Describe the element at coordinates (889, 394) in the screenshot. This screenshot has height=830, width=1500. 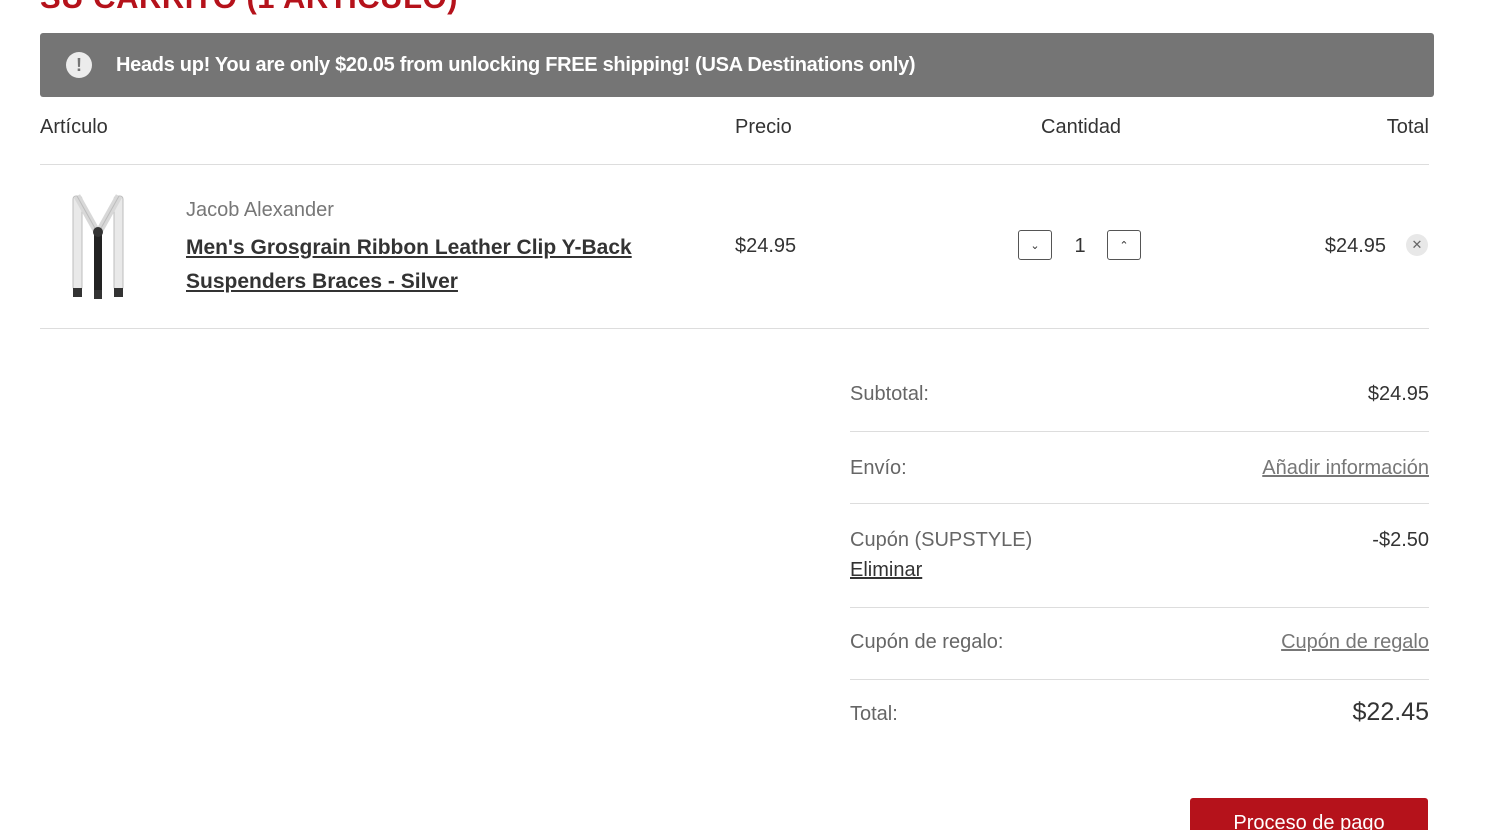
I see `subtotal-label: Subtotal:` at that location.